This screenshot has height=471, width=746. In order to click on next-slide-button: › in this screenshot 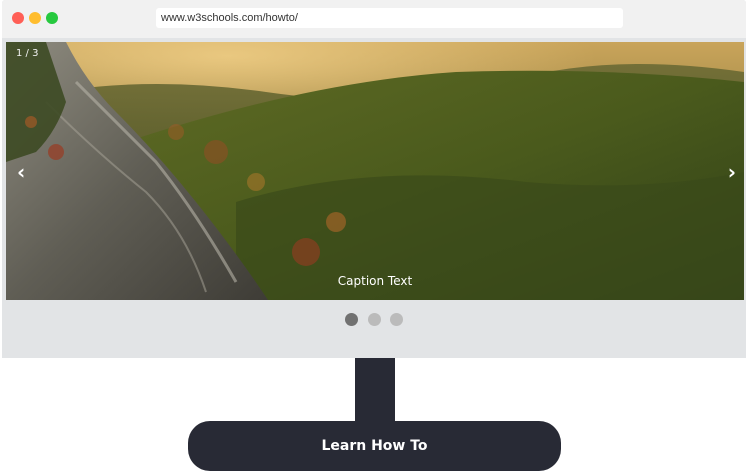, I will do `click(732, 172)`.